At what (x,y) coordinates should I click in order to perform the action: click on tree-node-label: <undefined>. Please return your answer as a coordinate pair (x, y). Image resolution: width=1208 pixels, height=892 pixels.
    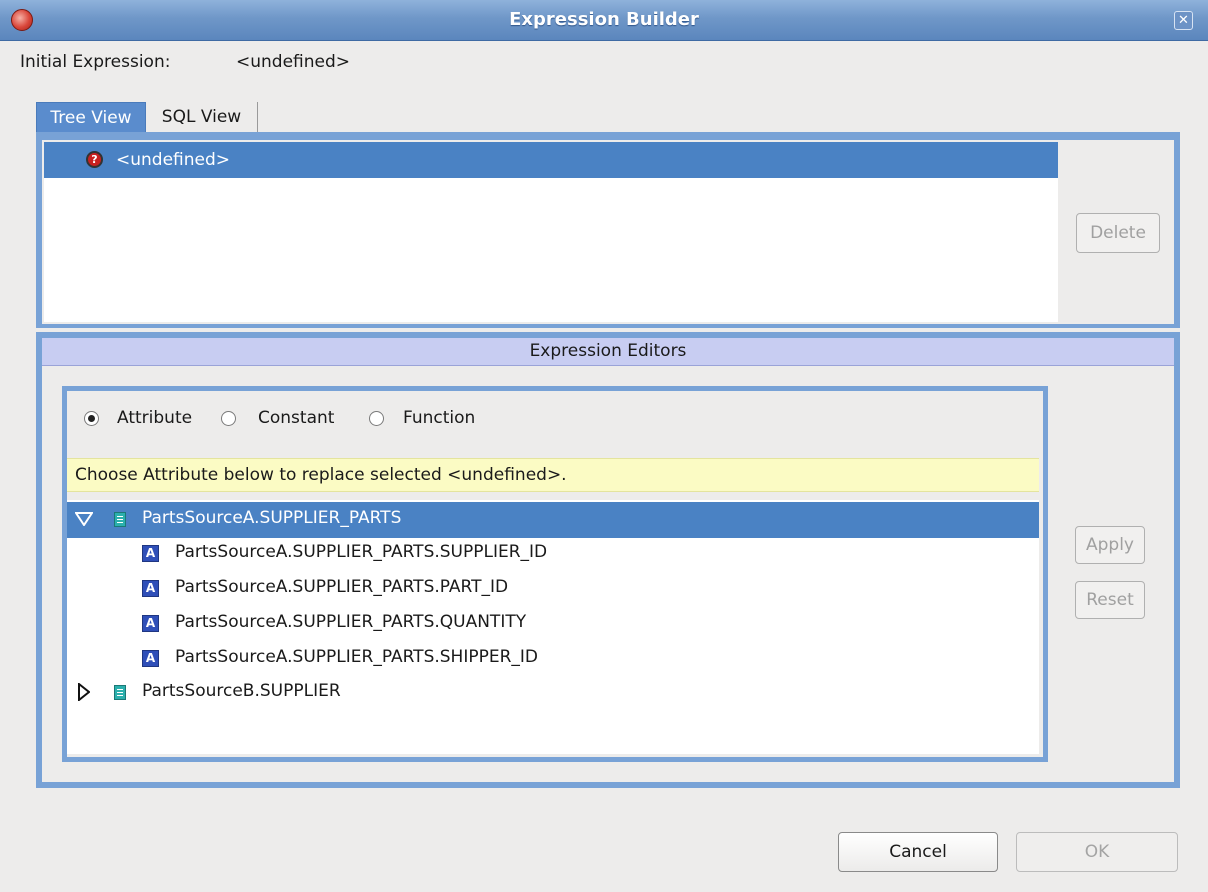
    Looking at the image, I should click on (173, 160).